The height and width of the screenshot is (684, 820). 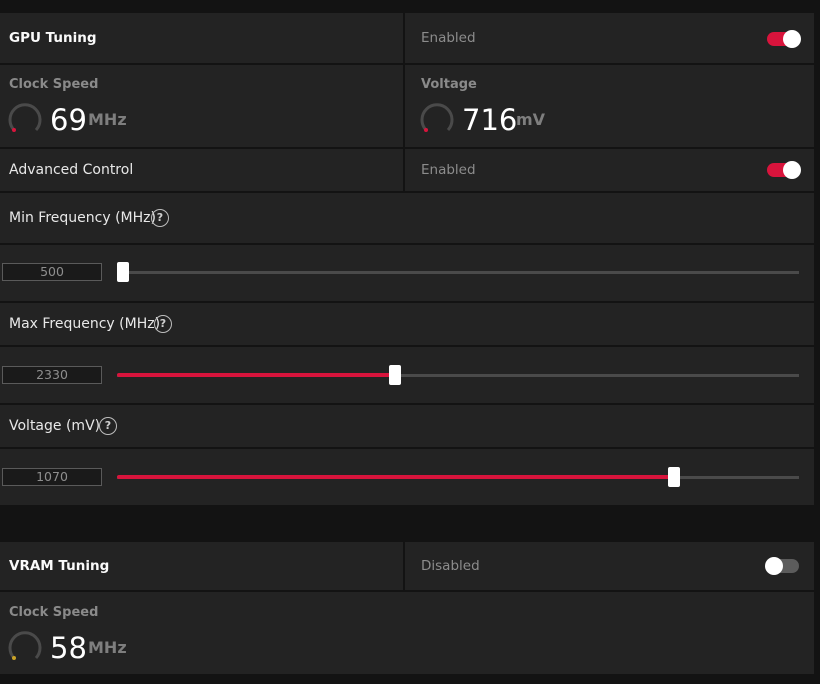 What do you see at coordinates (52, 272) in the screenshot?
I see `min-frequency-input: 500` at bounding box center [52, 272].